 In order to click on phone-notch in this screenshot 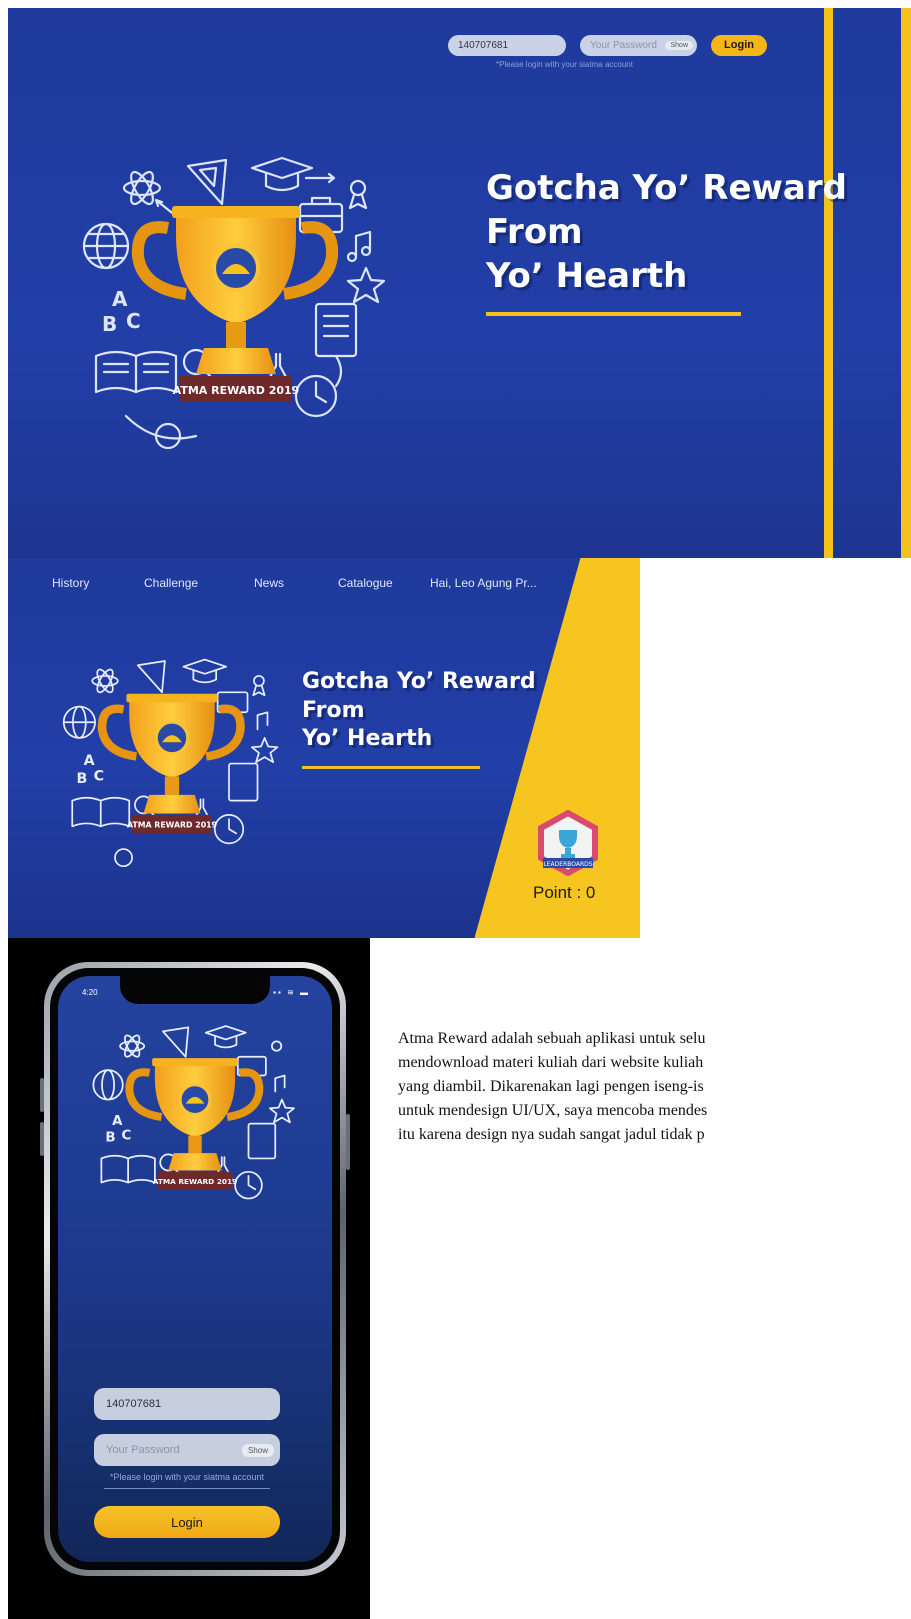, I will do `click(195, 990)`.